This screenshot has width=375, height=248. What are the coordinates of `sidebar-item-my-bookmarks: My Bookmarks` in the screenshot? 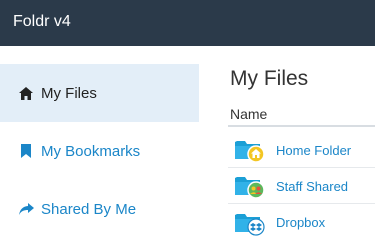 It's located at (99, 151).